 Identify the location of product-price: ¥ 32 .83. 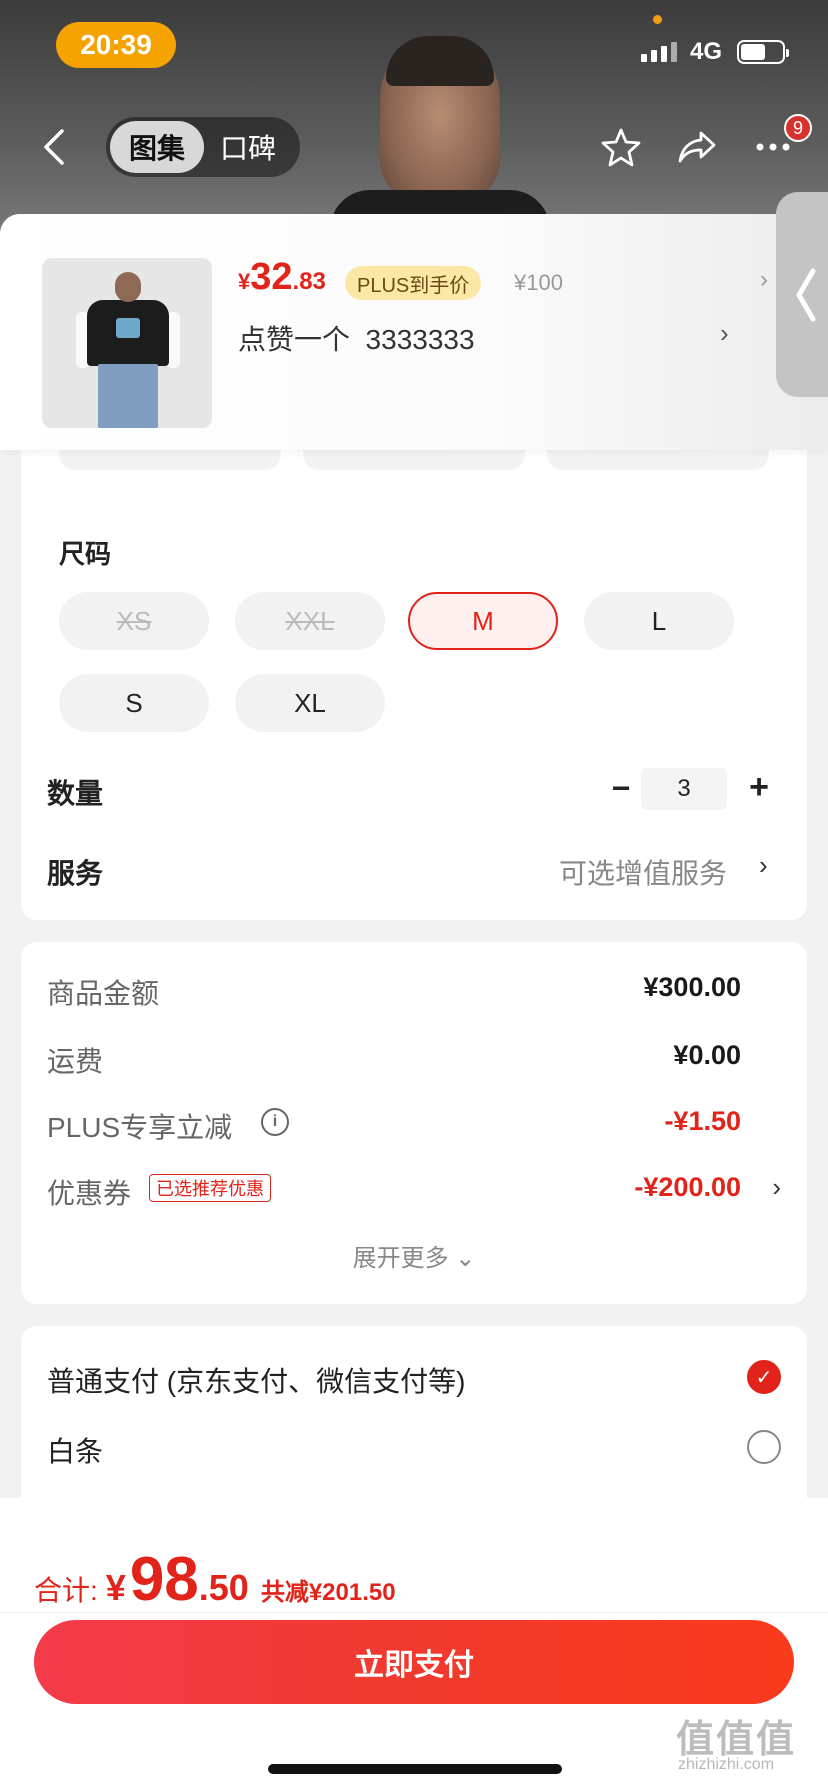
(282, 277).